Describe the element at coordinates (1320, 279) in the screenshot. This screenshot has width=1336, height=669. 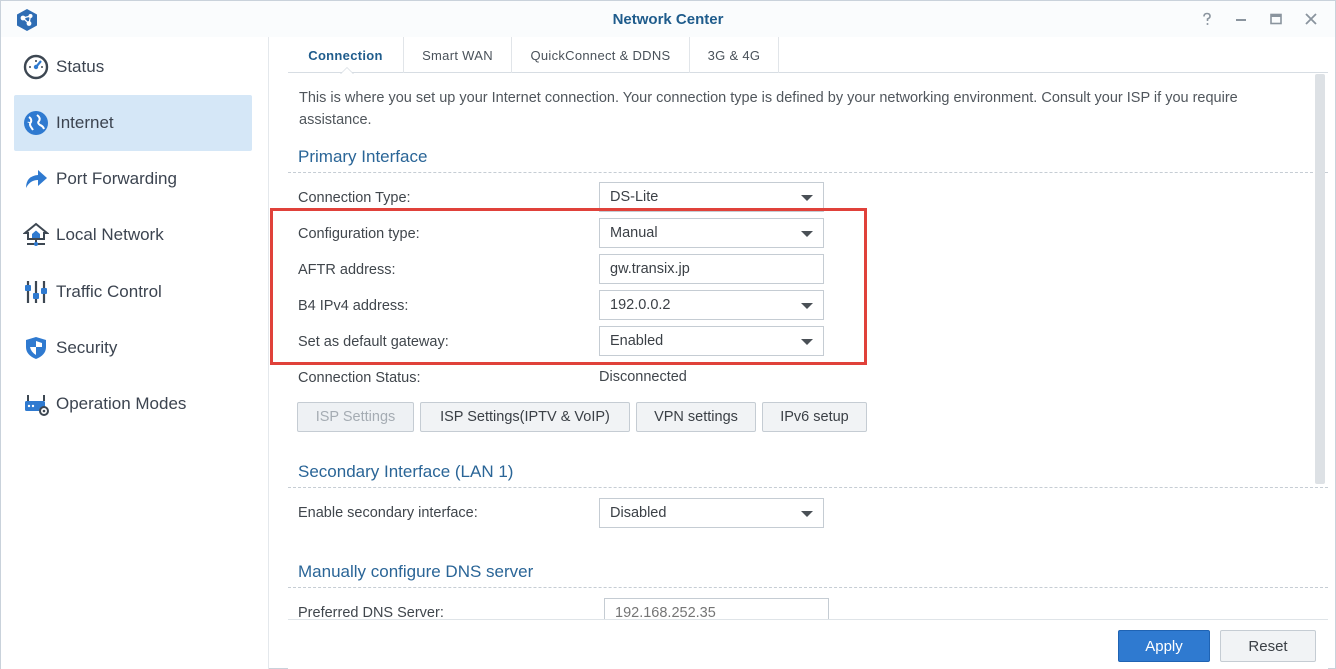
I see `content-scrollbar` at that location.